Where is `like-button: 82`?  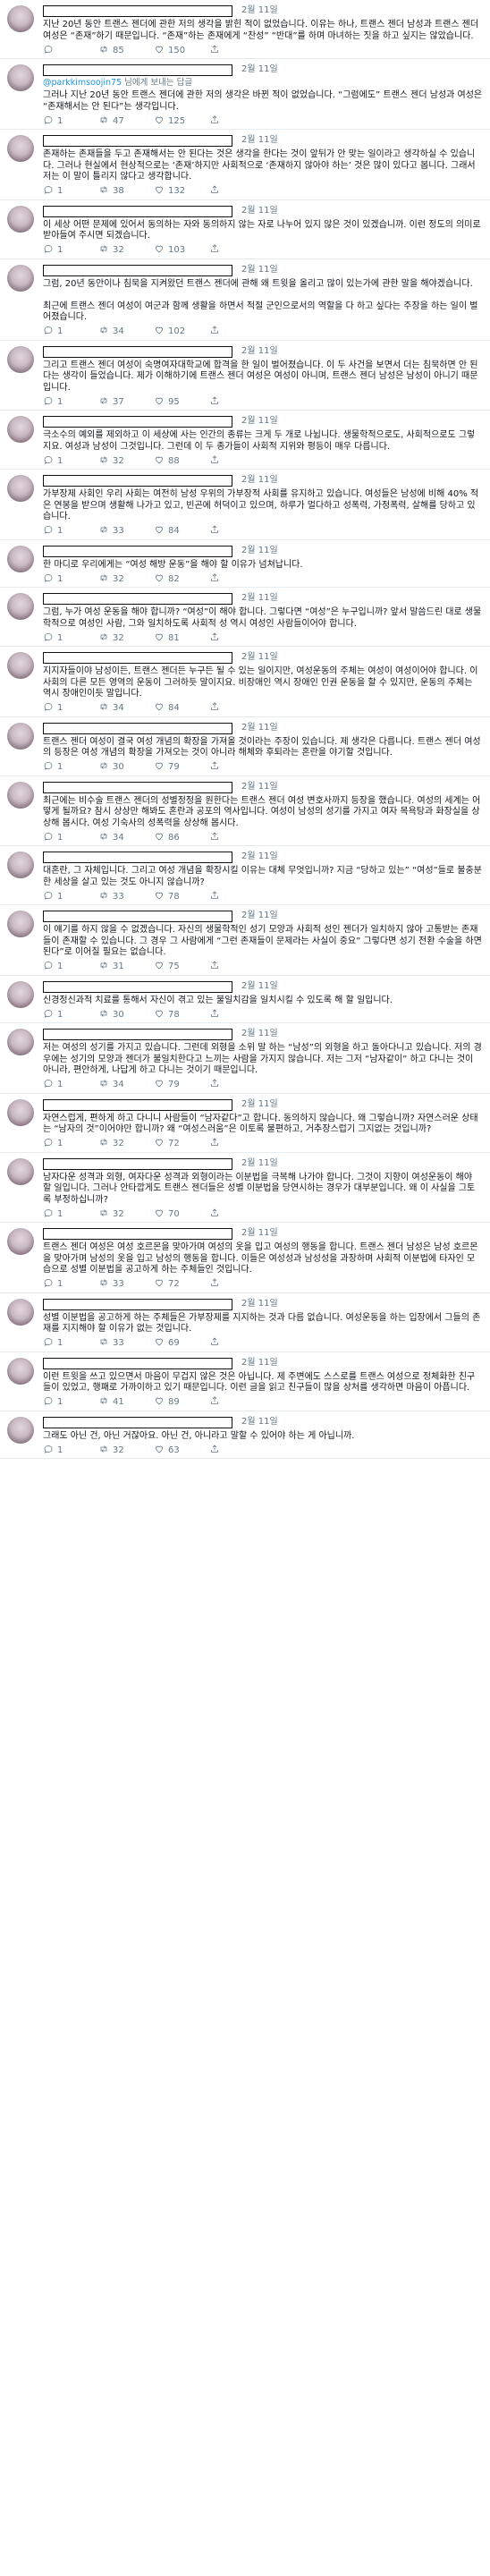
like-button: 82 is located at coordinates (182, 579).